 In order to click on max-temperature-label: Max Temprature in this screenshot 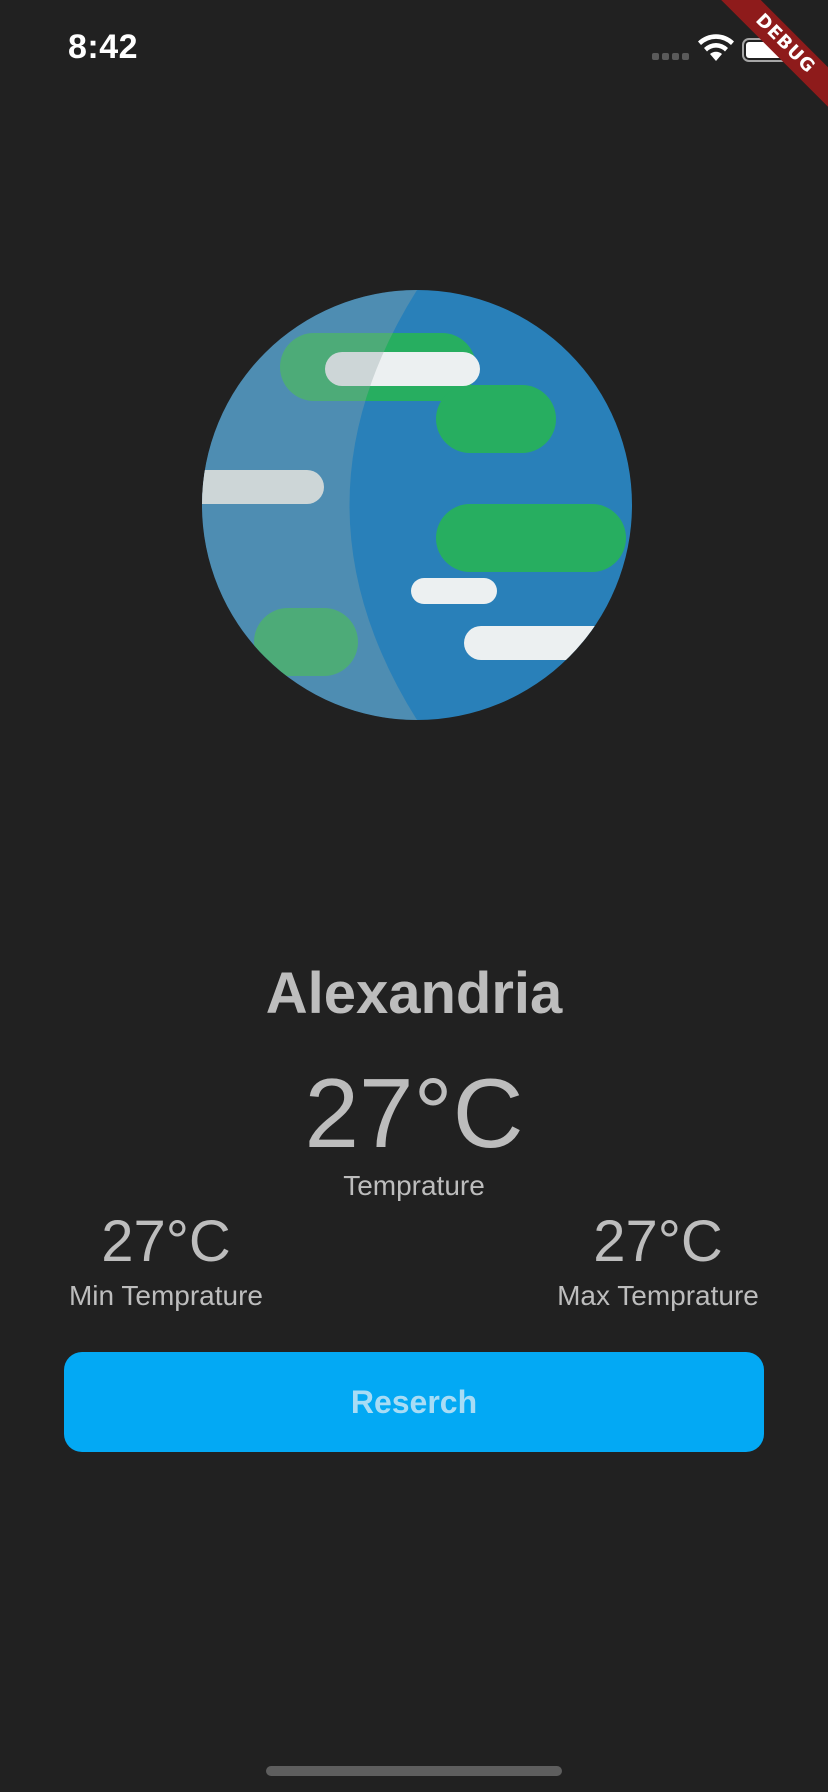, I will do `click(658, 1295)`.